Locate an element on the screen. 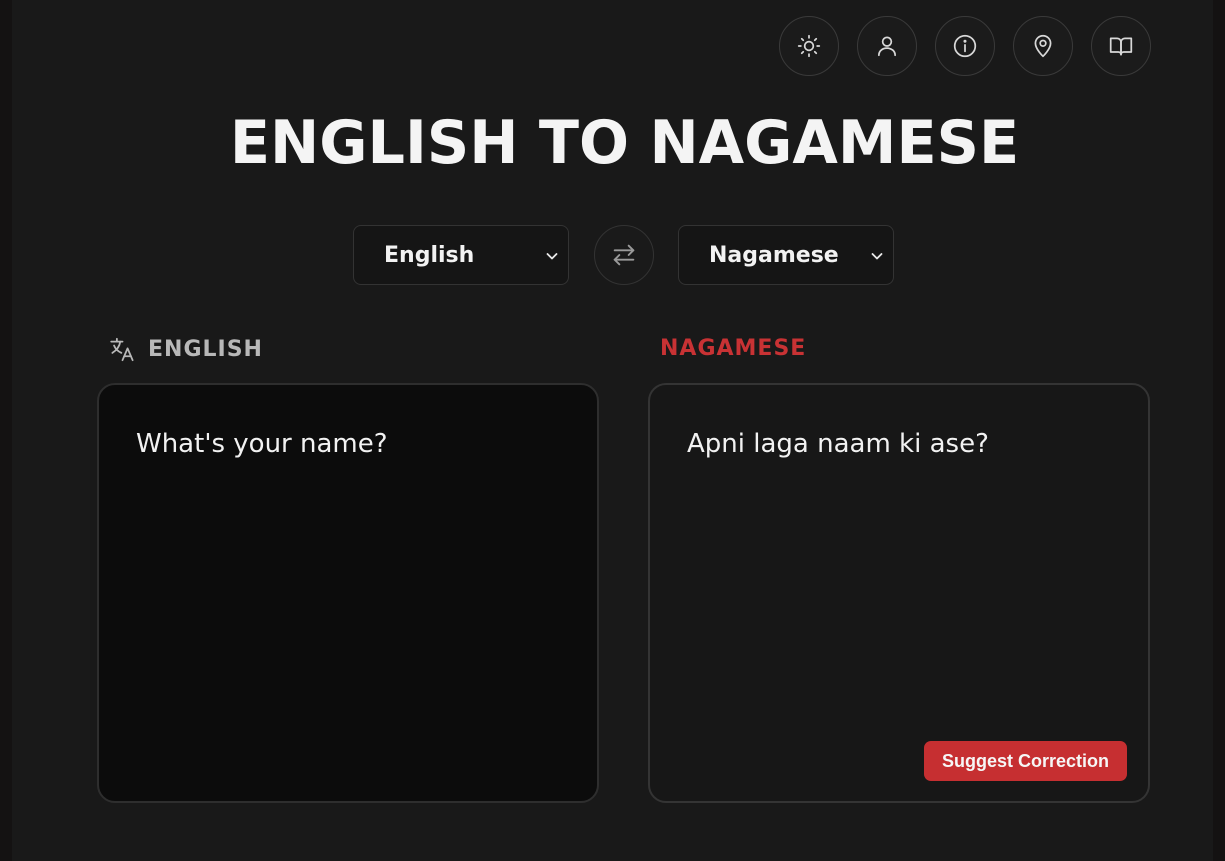 This screenshot has height=861, width=1225. location-button is located at coordinates (1043, 46).